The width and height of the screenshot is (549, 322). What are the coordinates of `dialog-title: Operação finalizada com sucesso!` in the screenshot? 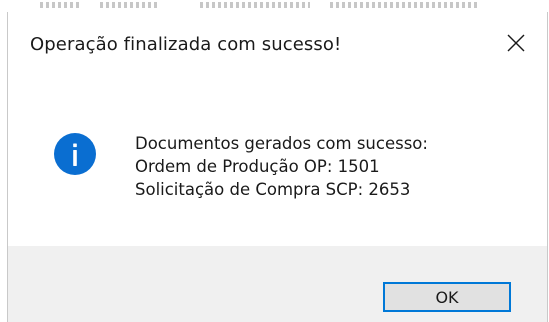 It's located at (186, 44).